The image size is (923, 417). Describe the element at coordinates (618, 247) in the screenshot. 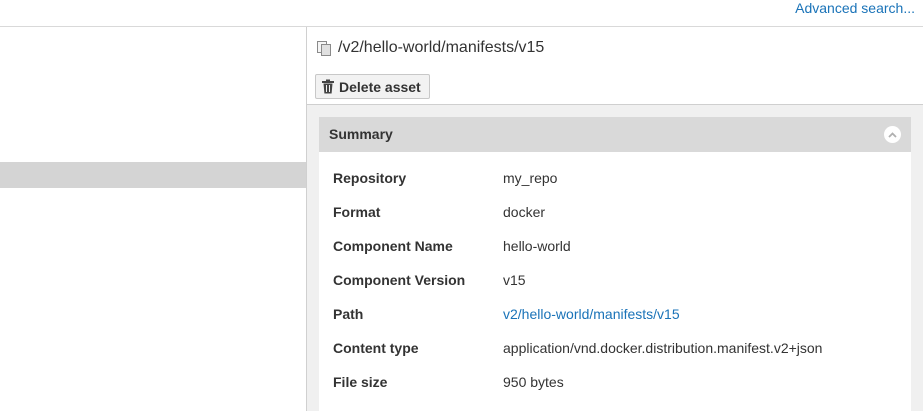

I see `summary-row: Component Name hello-world` at that location.